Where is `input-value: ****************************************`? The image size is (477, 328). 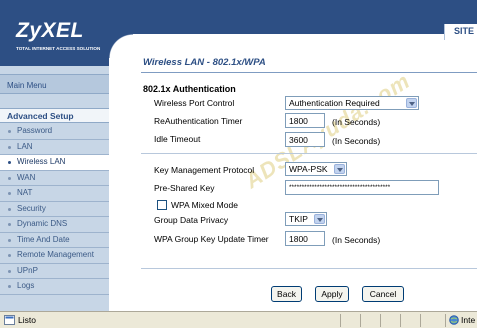 input-value: **************************************** is located at coordinates (340, 187).